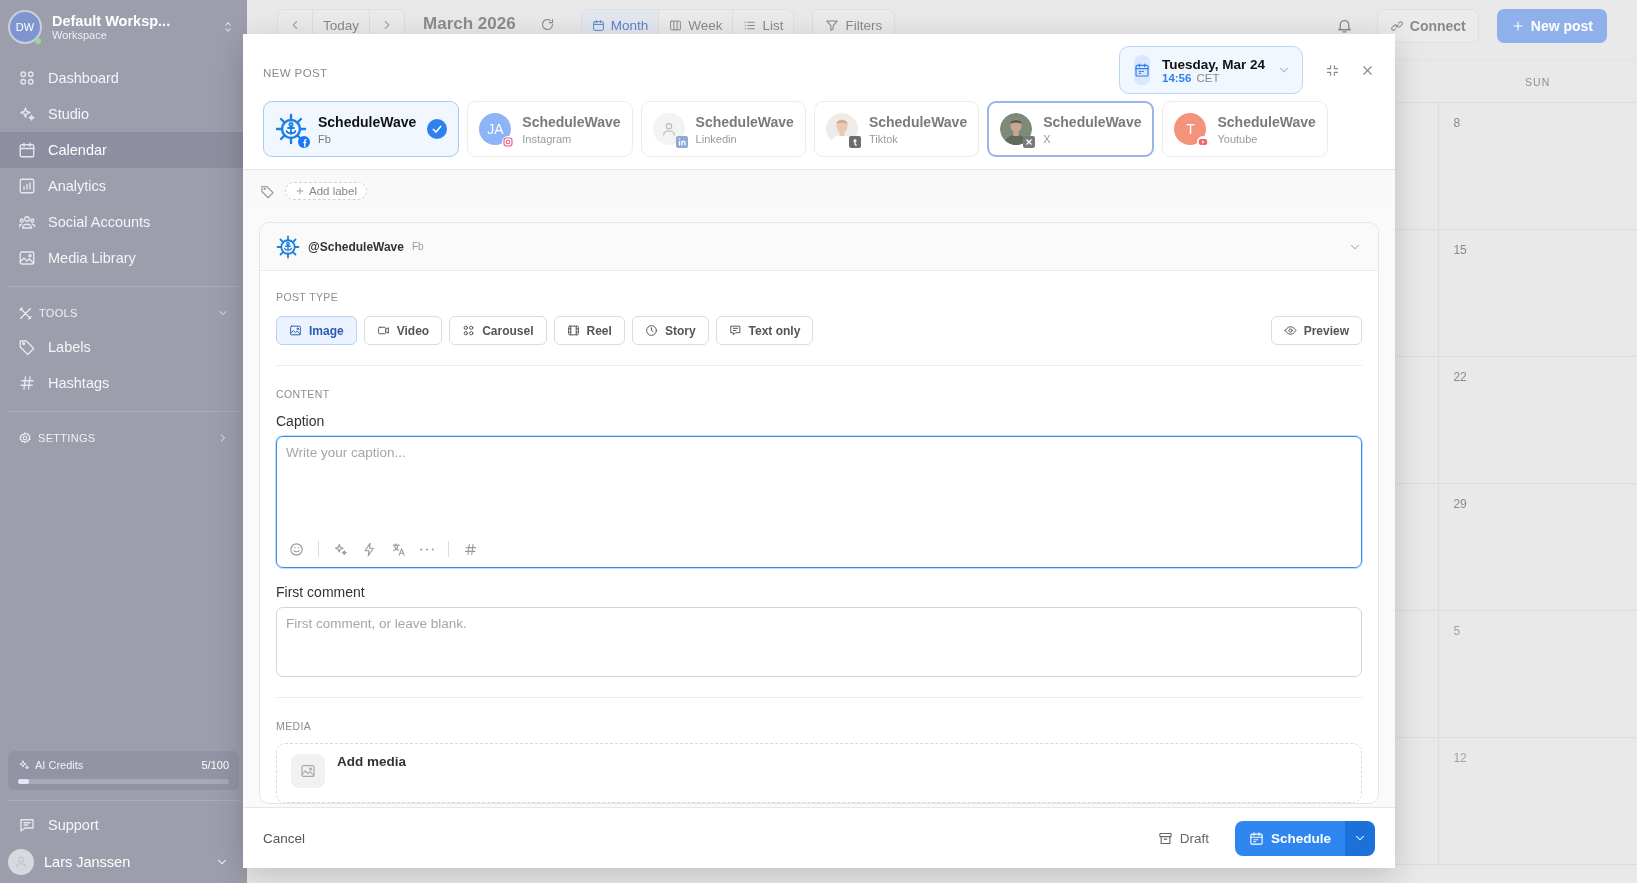  What do you see at coordinates (27, 78) in the screenshot?
I see `dashboard-icon` at bounding box center [27, 78].